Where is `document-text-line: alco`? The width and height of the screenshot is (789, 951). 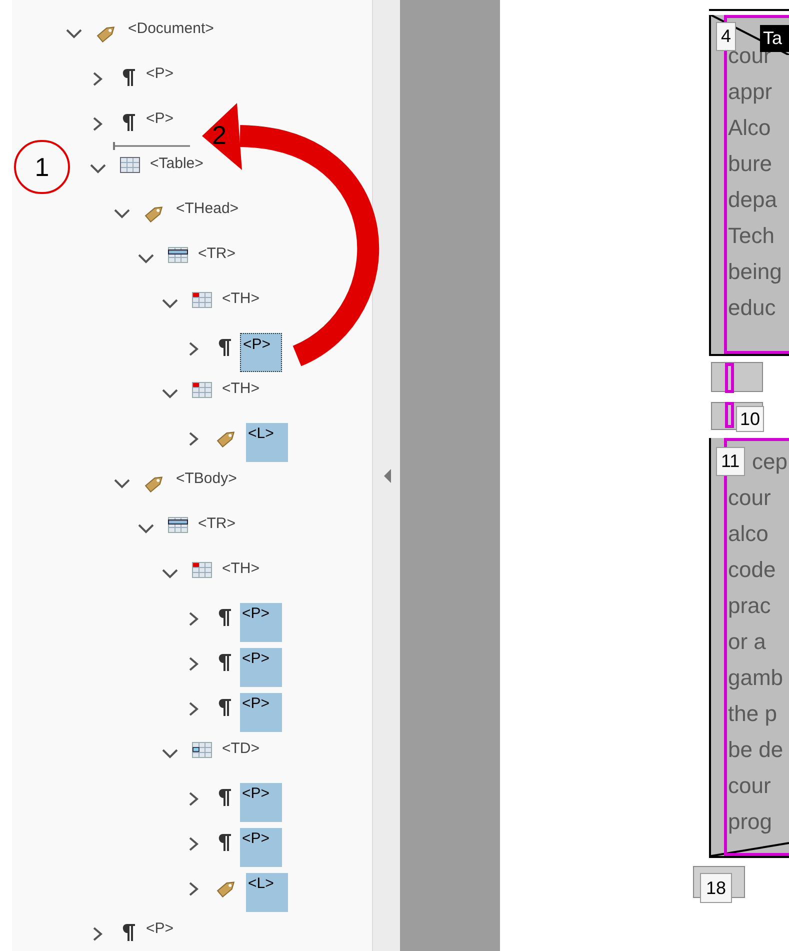
document-text-line: alco is located at coordinates (748, 534).